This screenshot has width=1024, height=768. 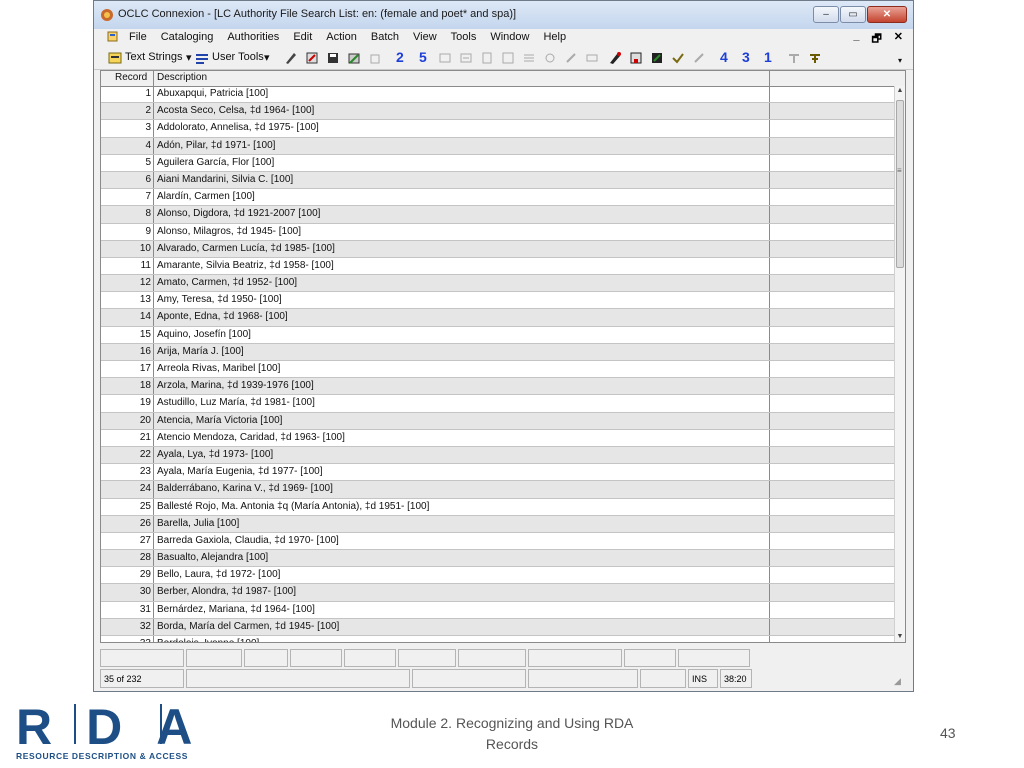 What do you see at coordinates (498, 163) in the screenshot?
I see `table-row: 5 Aguilera García, Flor [100]` at bounding box center [498, 163].